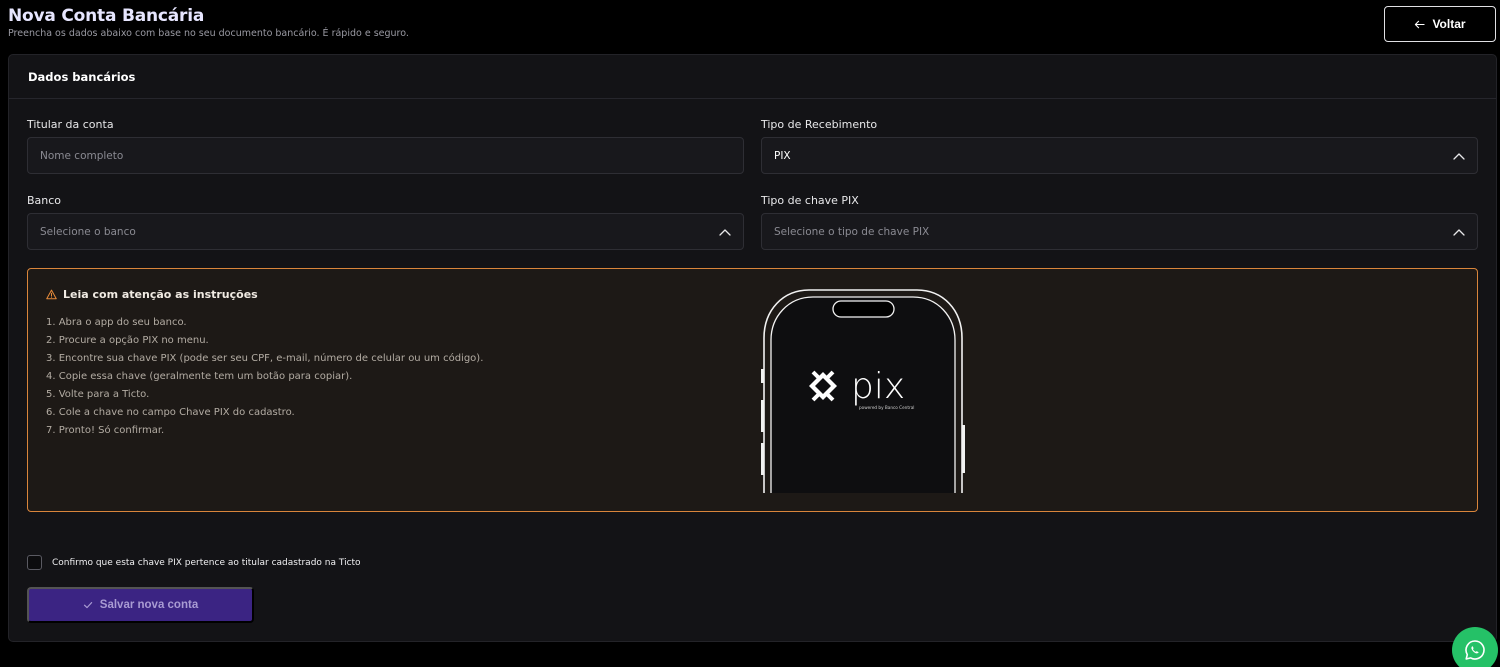 Image resolution: width=1500 pixels, height=667 pixels. I want to click on holder-field: Titular da conta Nome completo, so click(385, 146).